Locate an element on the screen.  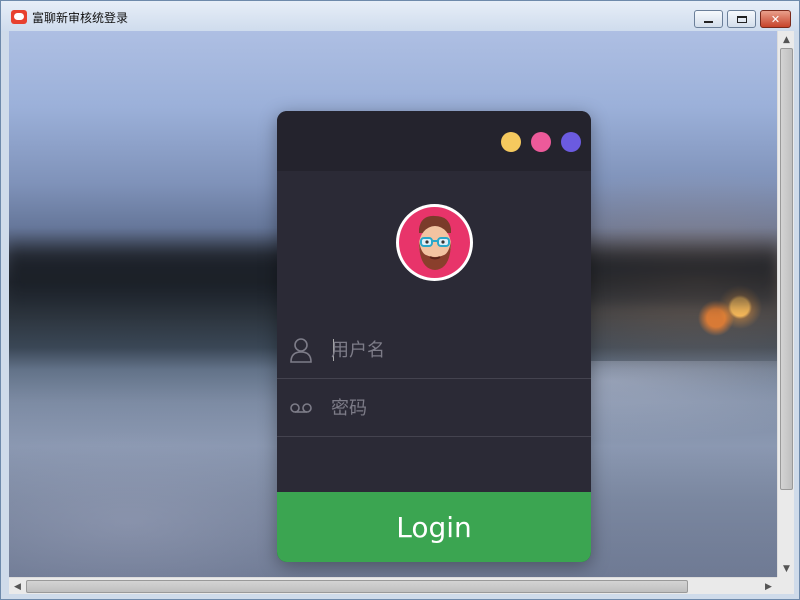
bearded-man-avatar-icon is located at coordinates (434, 242).